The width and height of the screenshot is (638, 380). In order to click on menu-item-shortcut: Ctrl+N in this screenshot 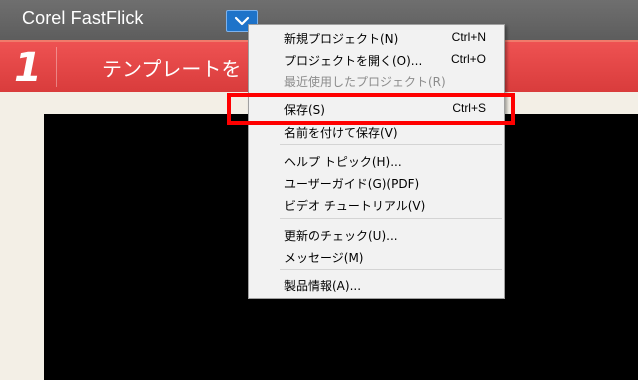, I will do `click(468, 37)`.